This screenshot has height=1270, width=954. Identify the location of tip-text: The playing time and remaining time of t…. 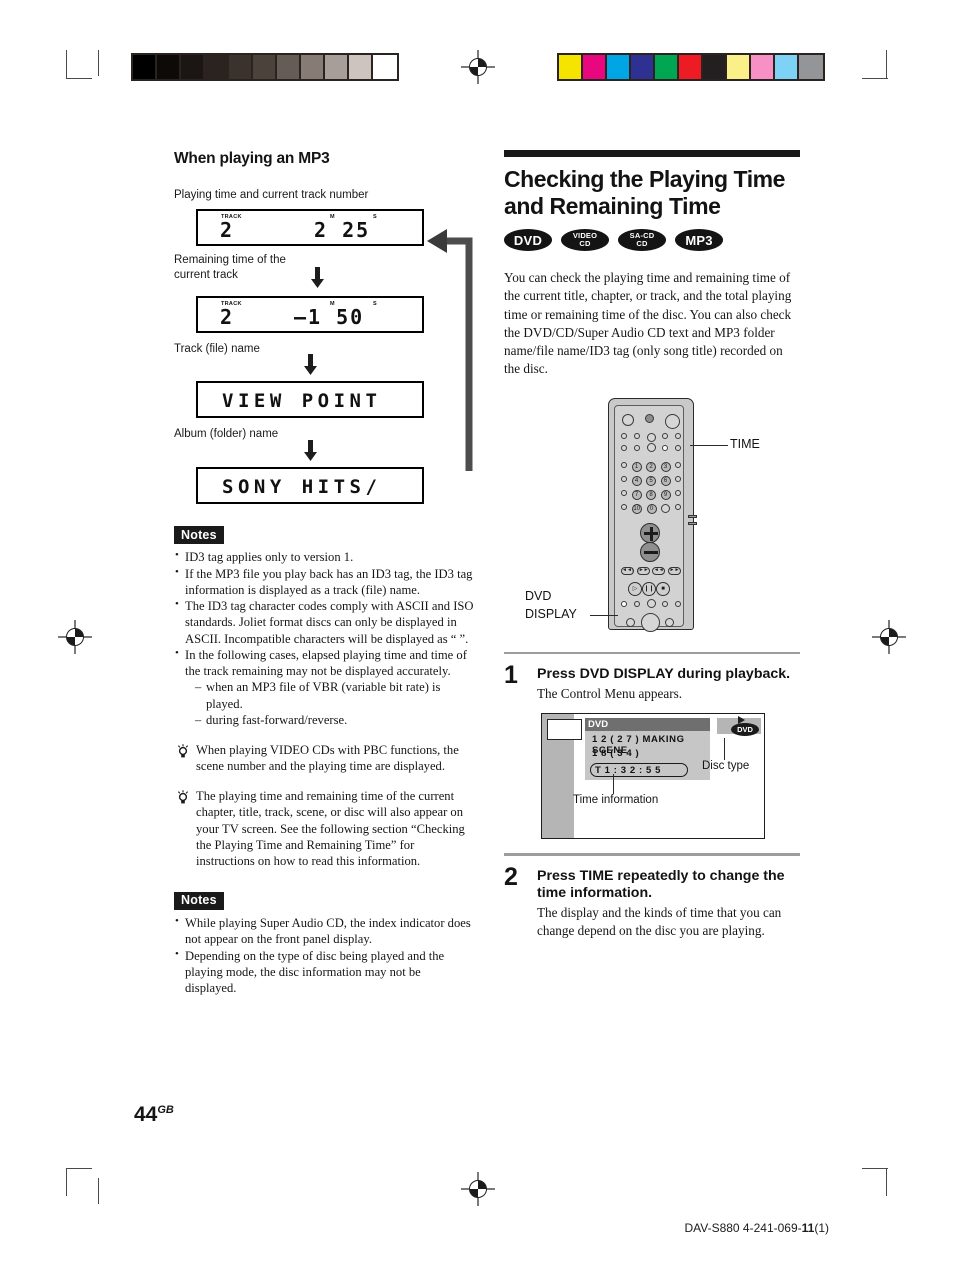
(330, 829).